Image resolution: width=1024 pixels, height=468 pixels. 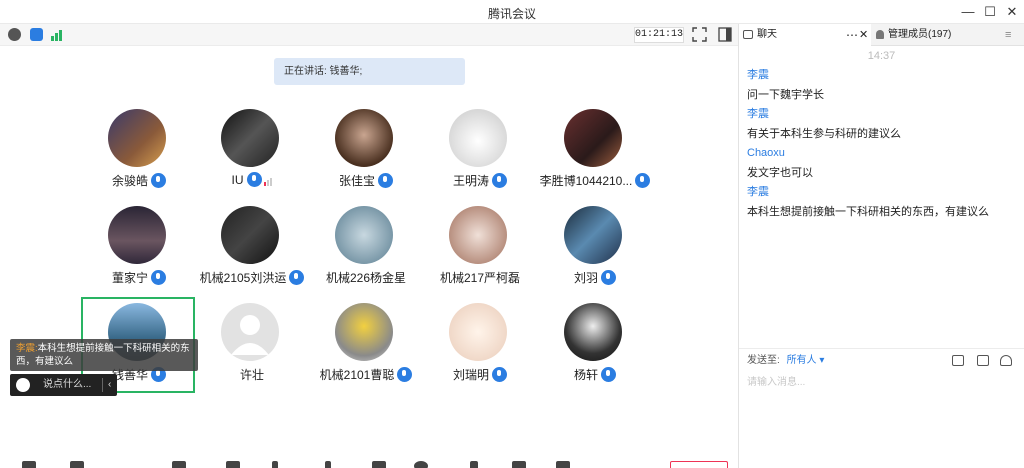 I want to click on participant-tile: 机械226杨金星, so click(x=366, y=251).